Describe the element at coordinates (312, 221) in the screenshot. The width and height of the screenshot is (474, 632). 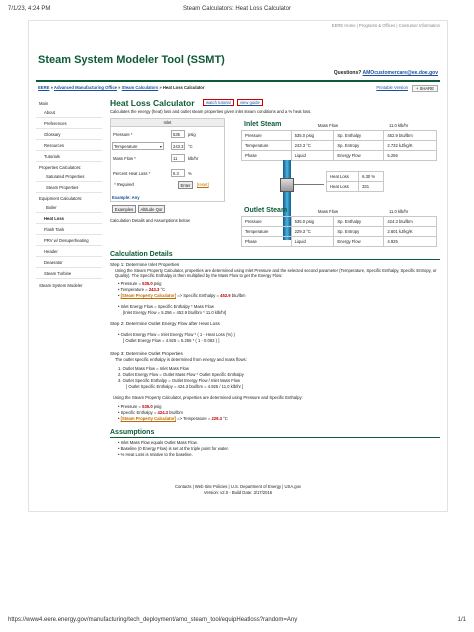
I see `outlet-cell: 535.0 psig` at that location.